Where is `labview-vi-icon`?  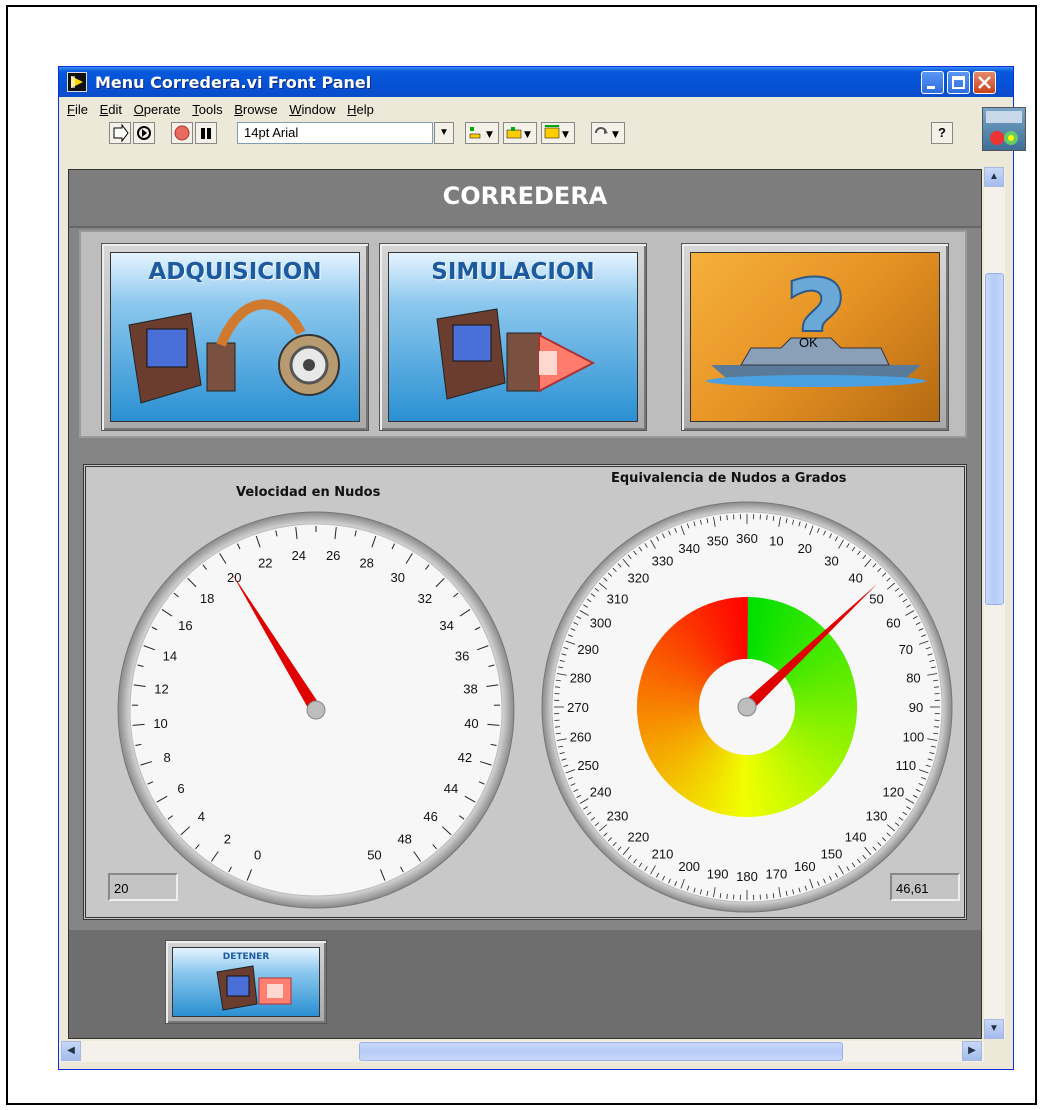
labview-vi-icon is located at coordinates (77, 82).